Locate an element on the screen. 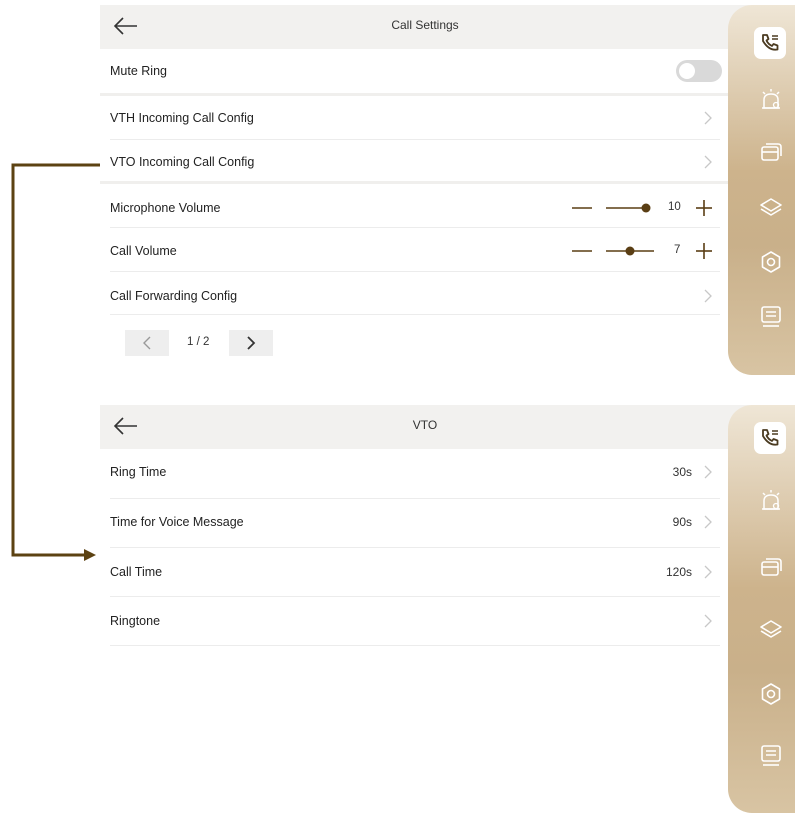 This screenshot has height=813, width=795. microphone-volume-control: 10 is located at coordinates (645, 208).